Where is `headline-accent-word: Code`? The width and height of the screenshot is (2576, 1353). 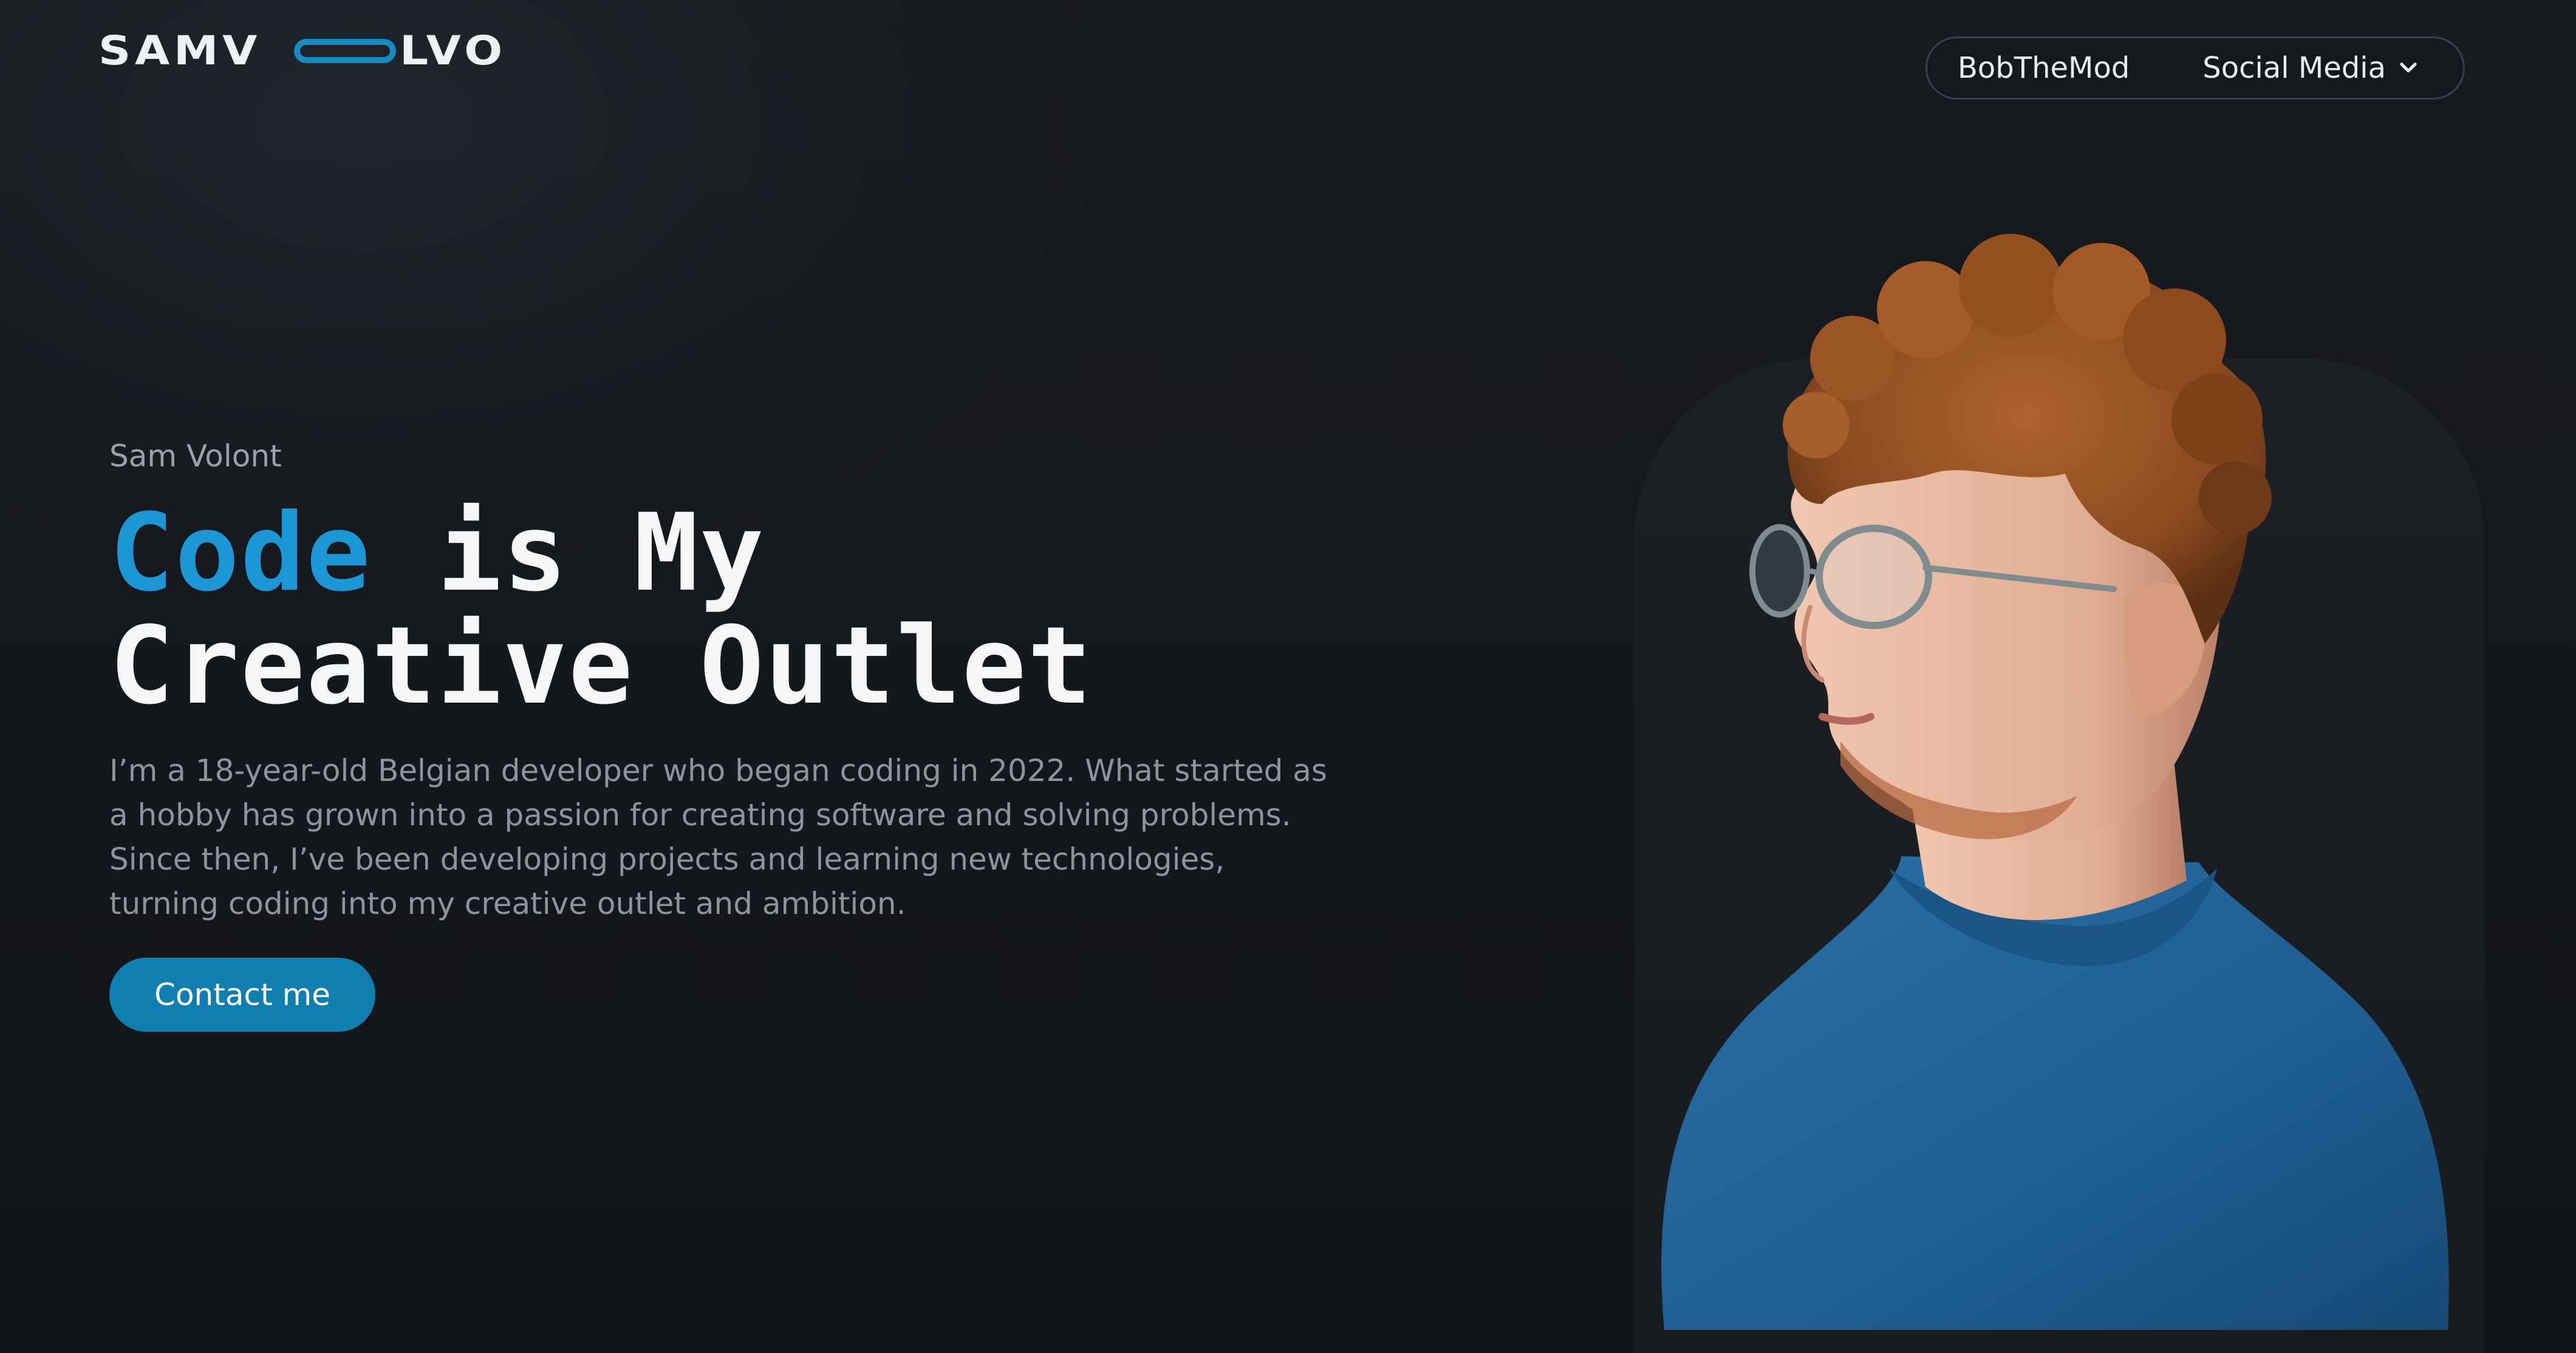 headline-accent-word: Code is located at coordinates (240, 553).